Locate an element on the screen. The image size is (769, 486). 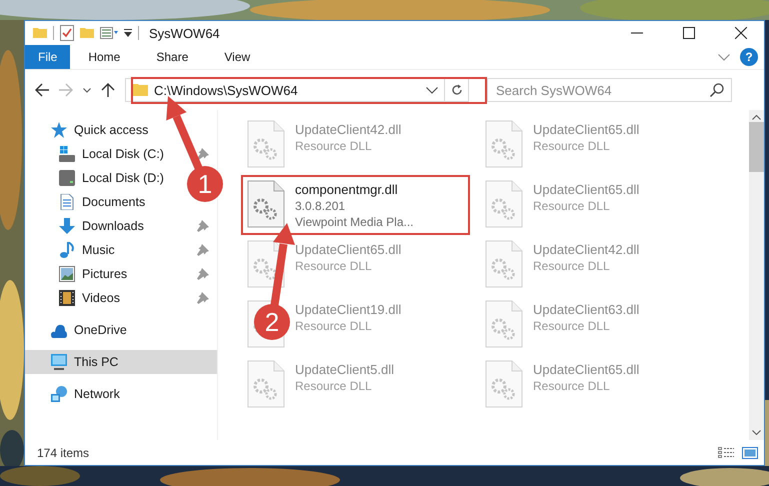
back-icon is located at coordinates (42, 90).